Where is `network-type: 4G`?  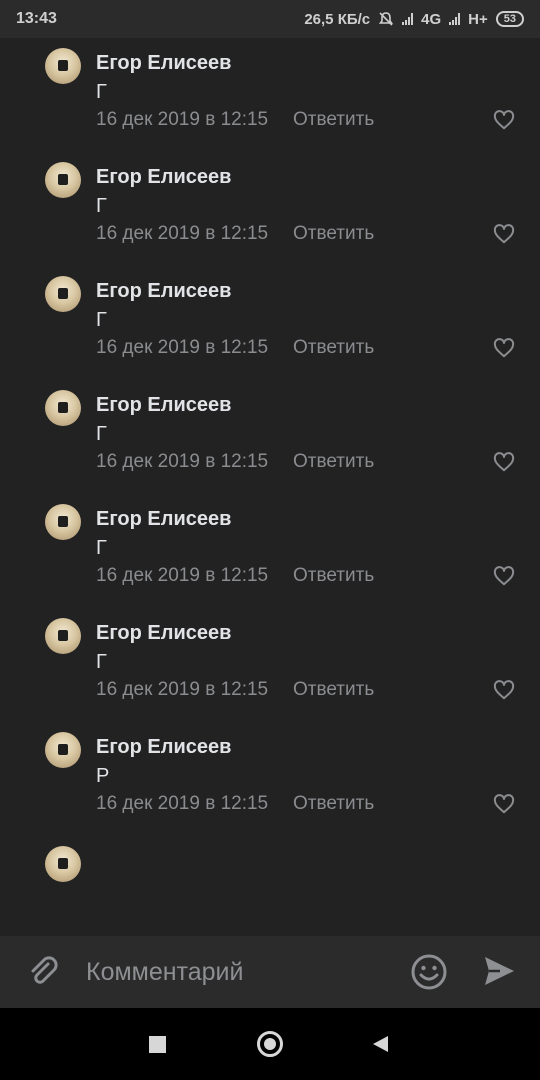 network-type: 4G is located at coordinates (431, 19).